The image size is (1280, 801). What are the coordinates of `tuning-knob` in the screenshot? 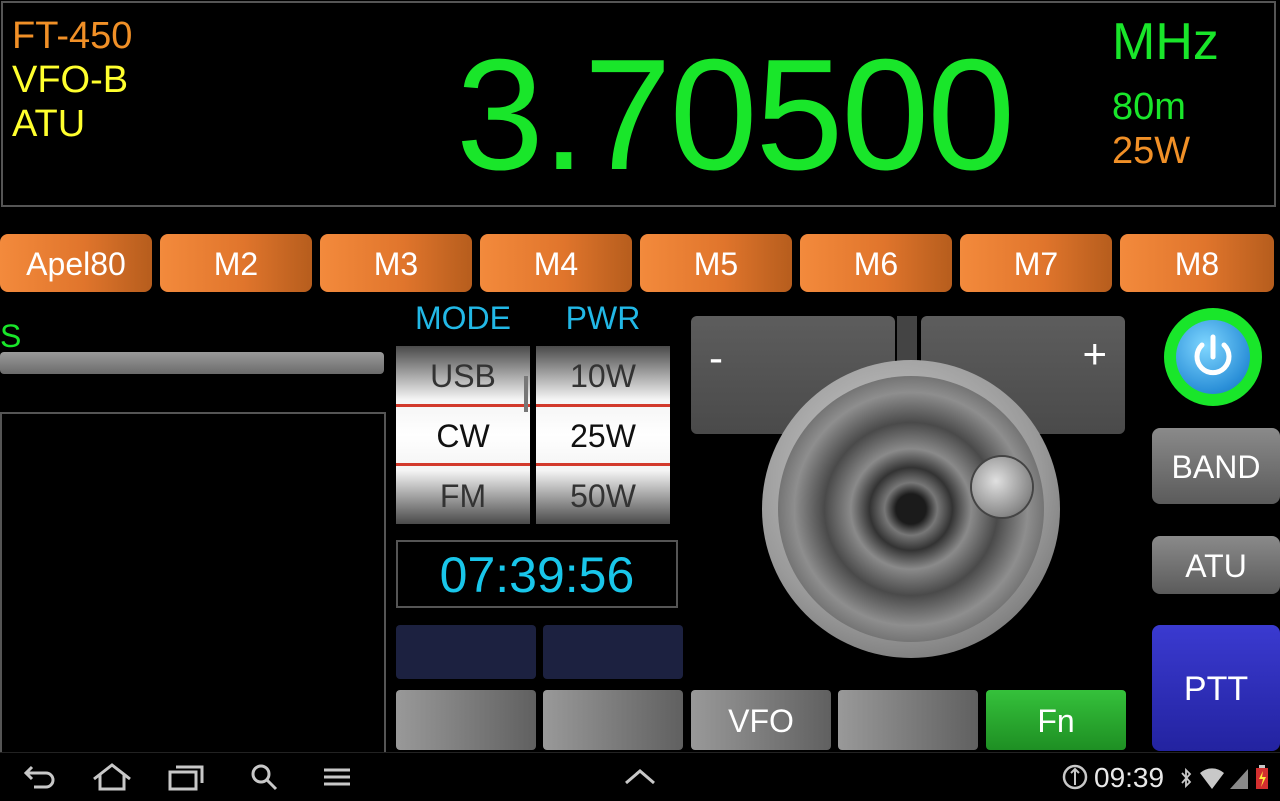 It's located at (911, 509).